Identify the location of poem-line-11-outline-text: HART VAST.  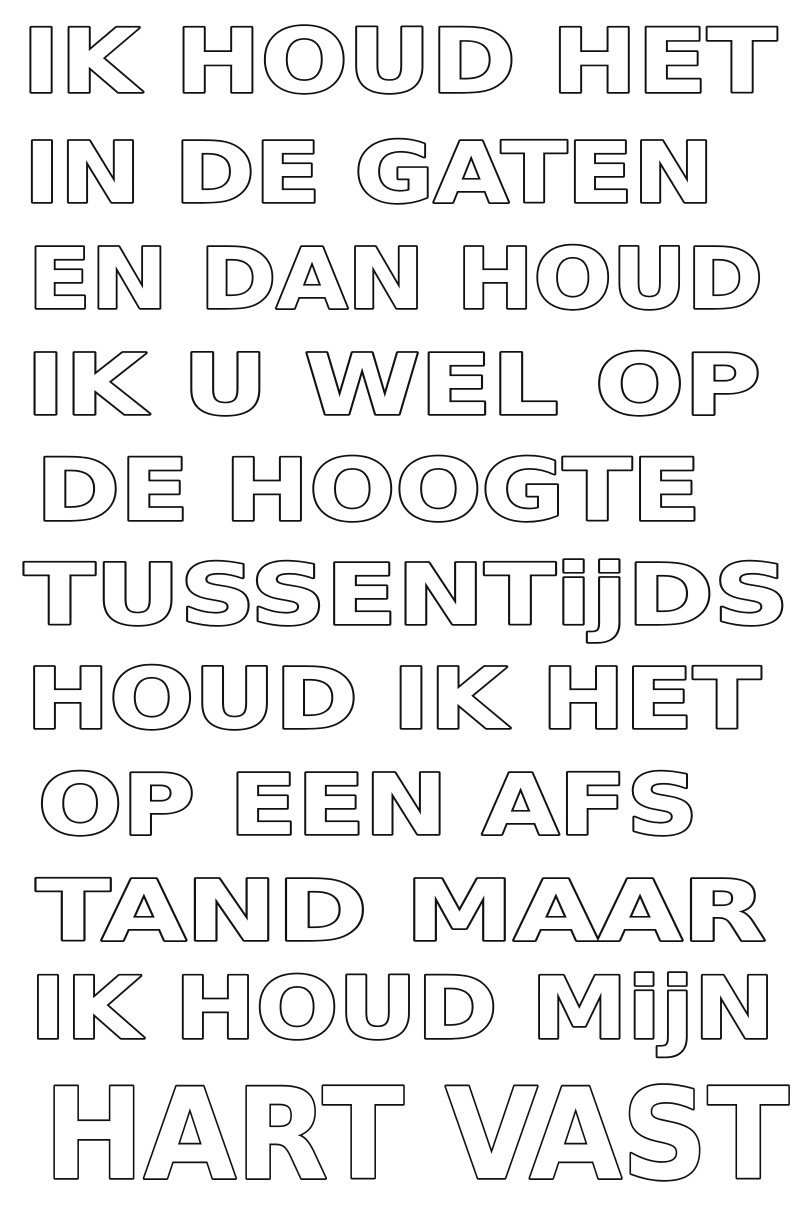
(416, 1134).